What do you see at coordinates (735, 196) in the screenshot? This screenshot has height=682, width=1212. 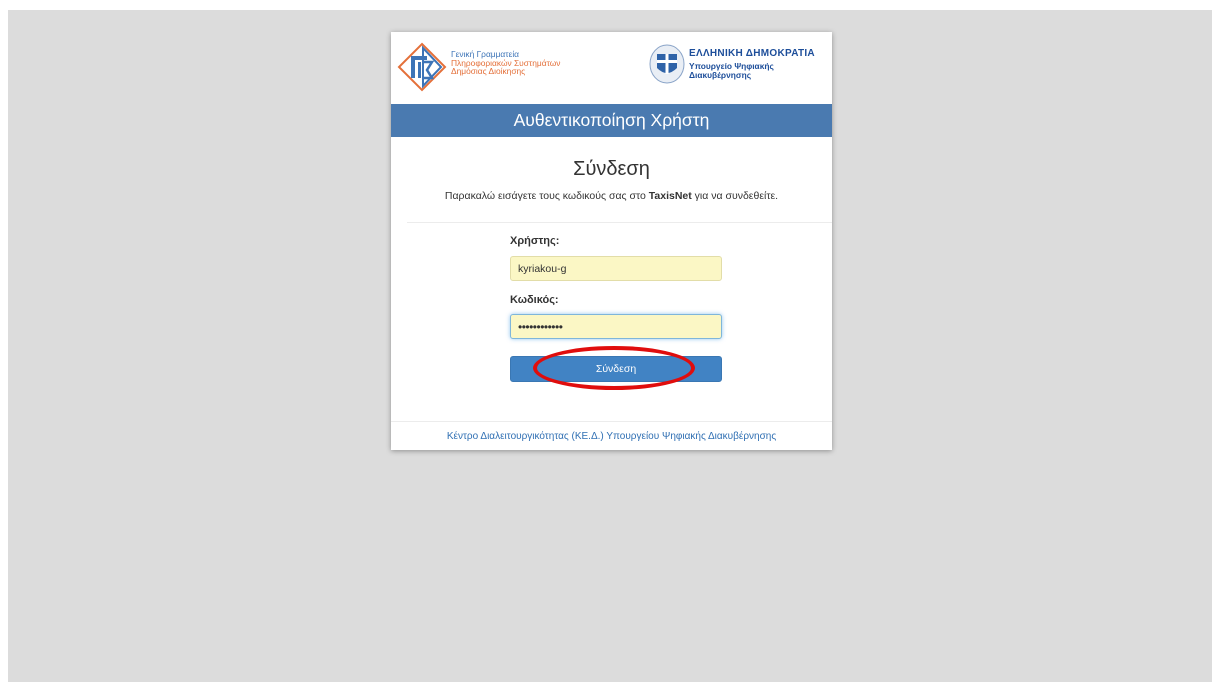 I see `instructions-text-end: για να συνδεθείτε.` at bounding box center [735, 196].